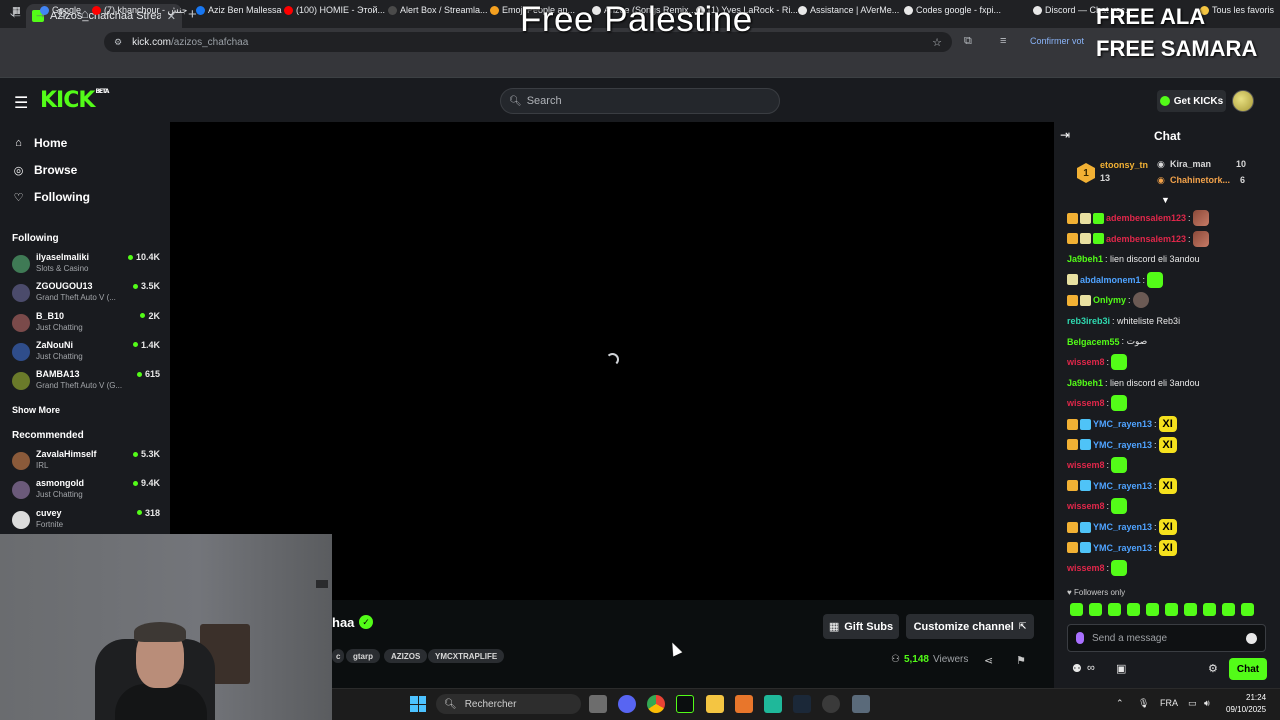 This screenshot has width=1280, height=720. I want to click on chat-username: abdalmonem1, so click(1110, 280).